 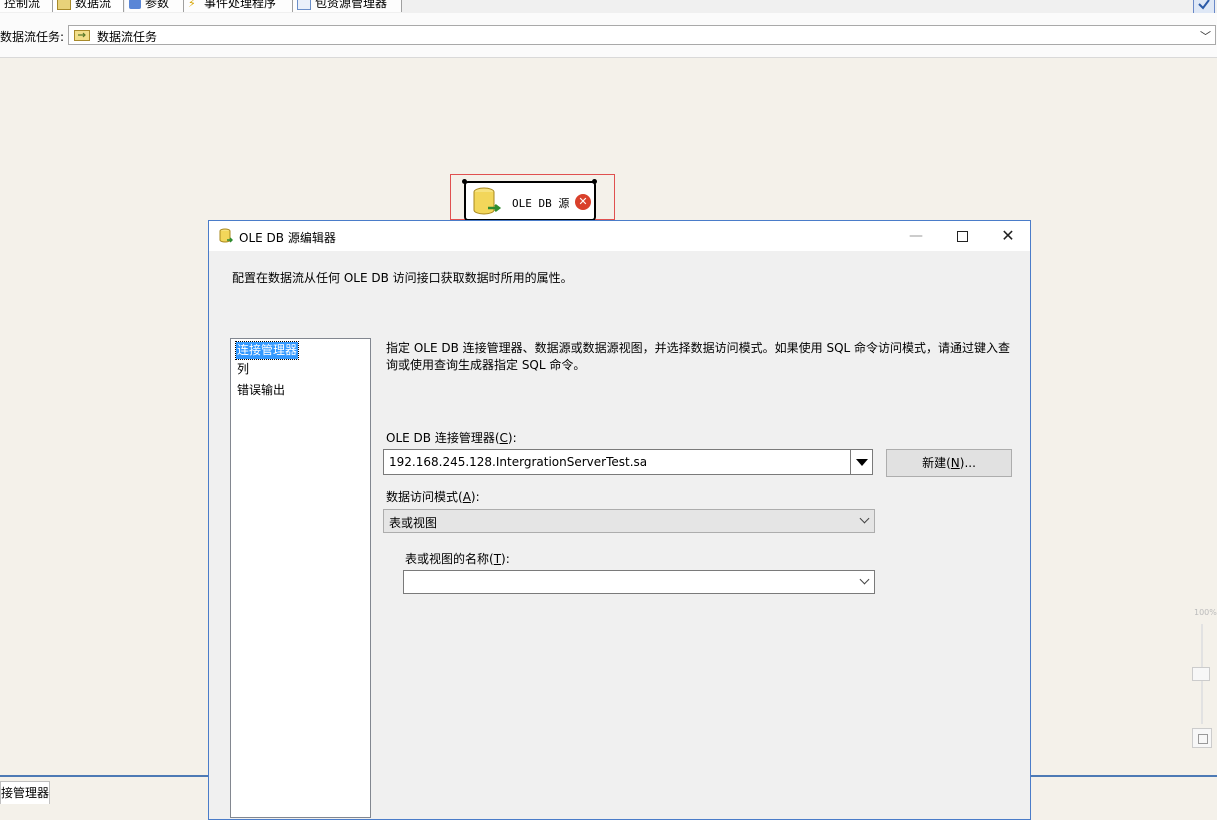 I want to click on editor-nav-list: 连接管理器 列 错误输出, so click(x=300, y=578).